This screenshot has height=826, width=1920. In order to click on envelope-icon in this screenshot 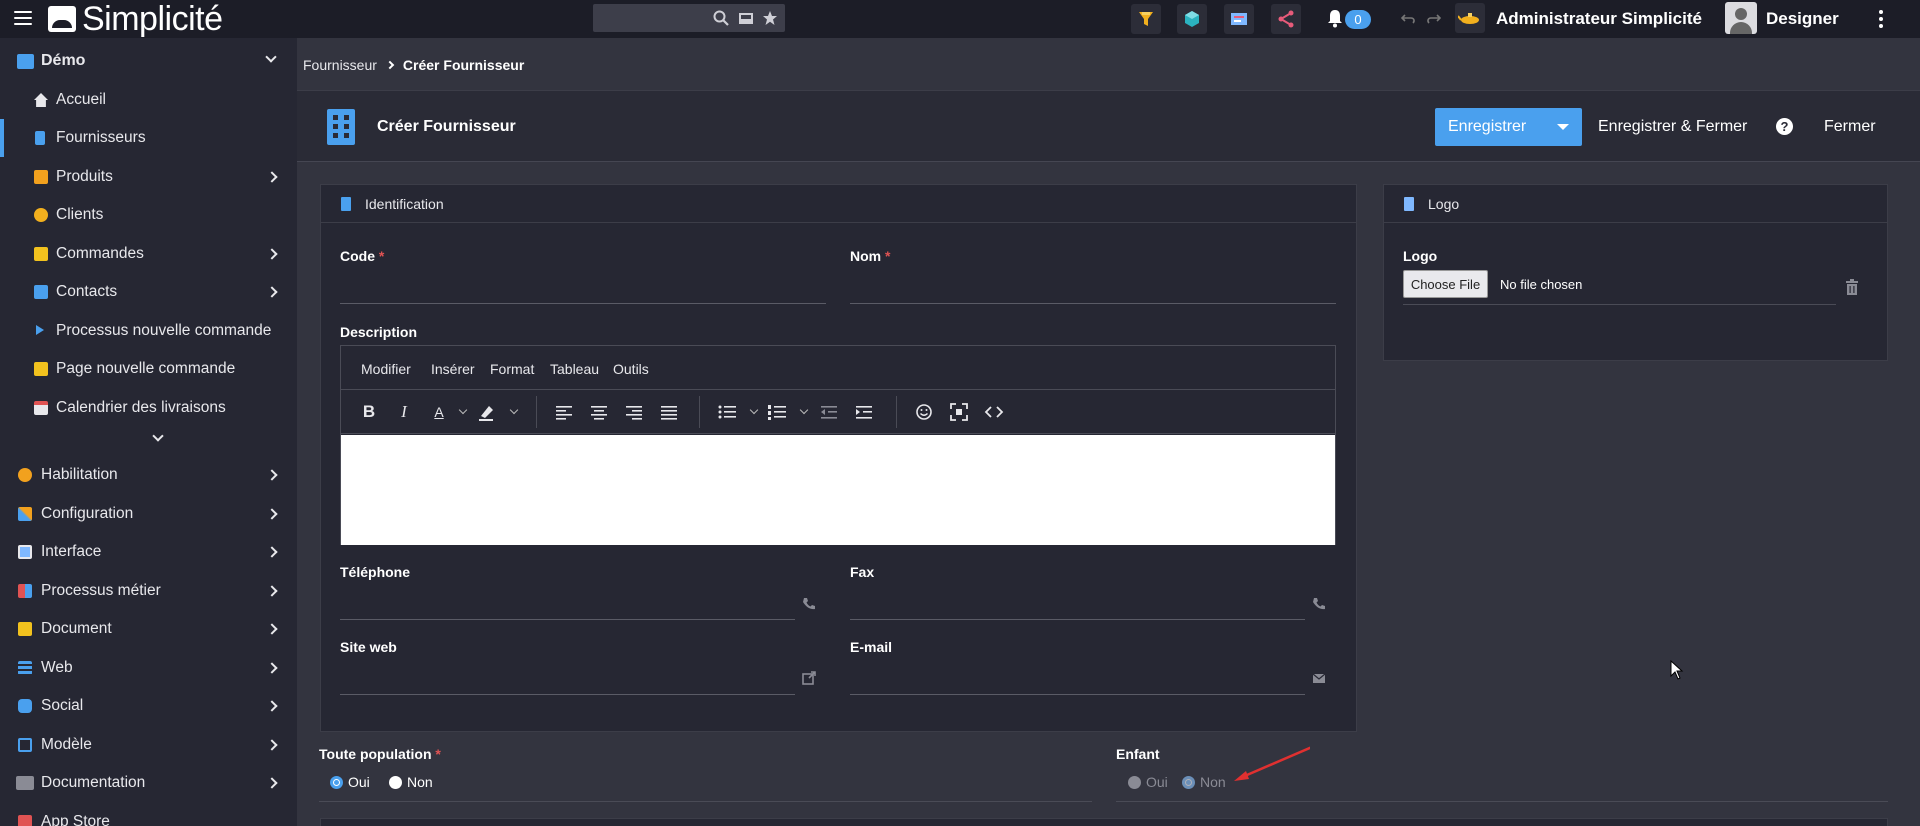, I will do `click(1319, 678)`.